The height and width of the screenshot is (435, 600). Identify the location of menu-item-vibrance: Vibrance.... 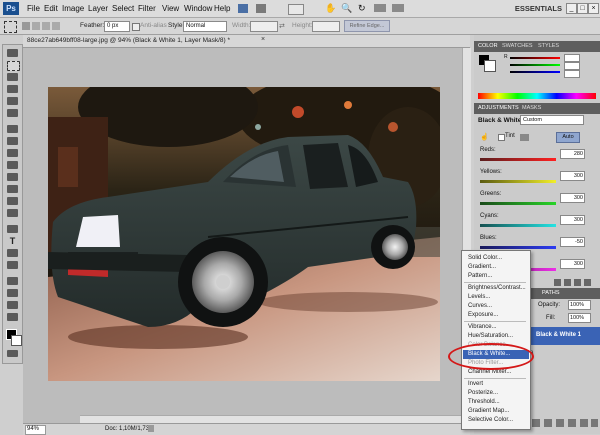
(482, 327).